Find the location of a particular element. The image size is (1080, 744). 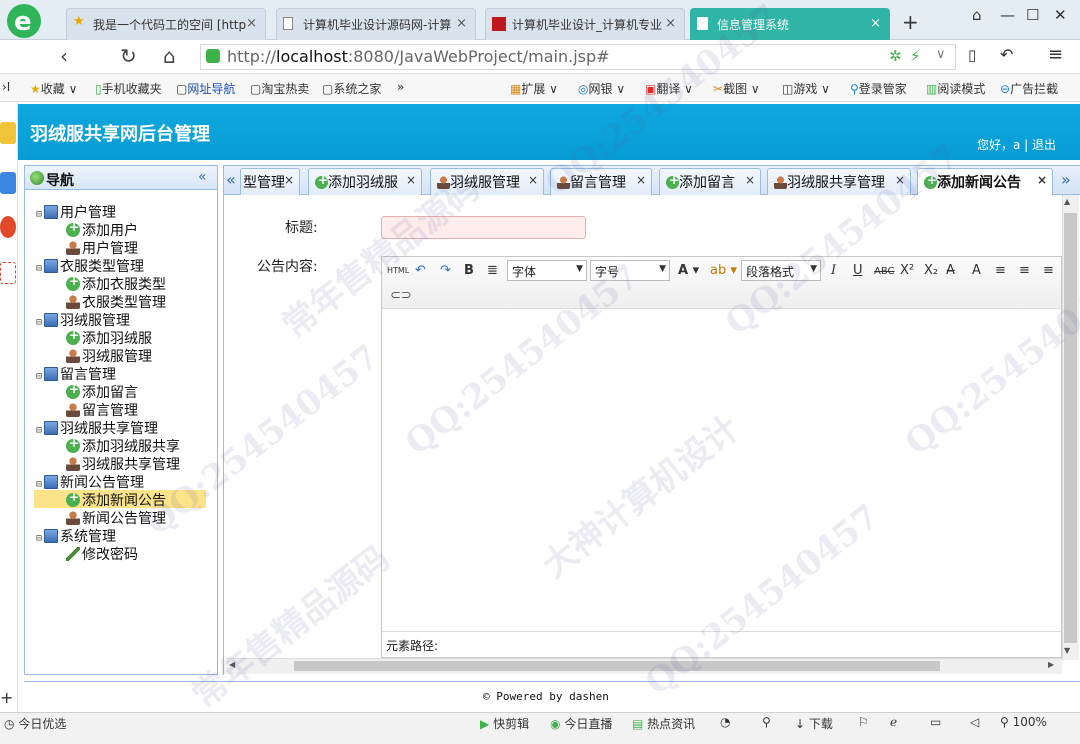

bookmark-taobao: ▢淘宝热卖 is located at coordinates (279, 88).